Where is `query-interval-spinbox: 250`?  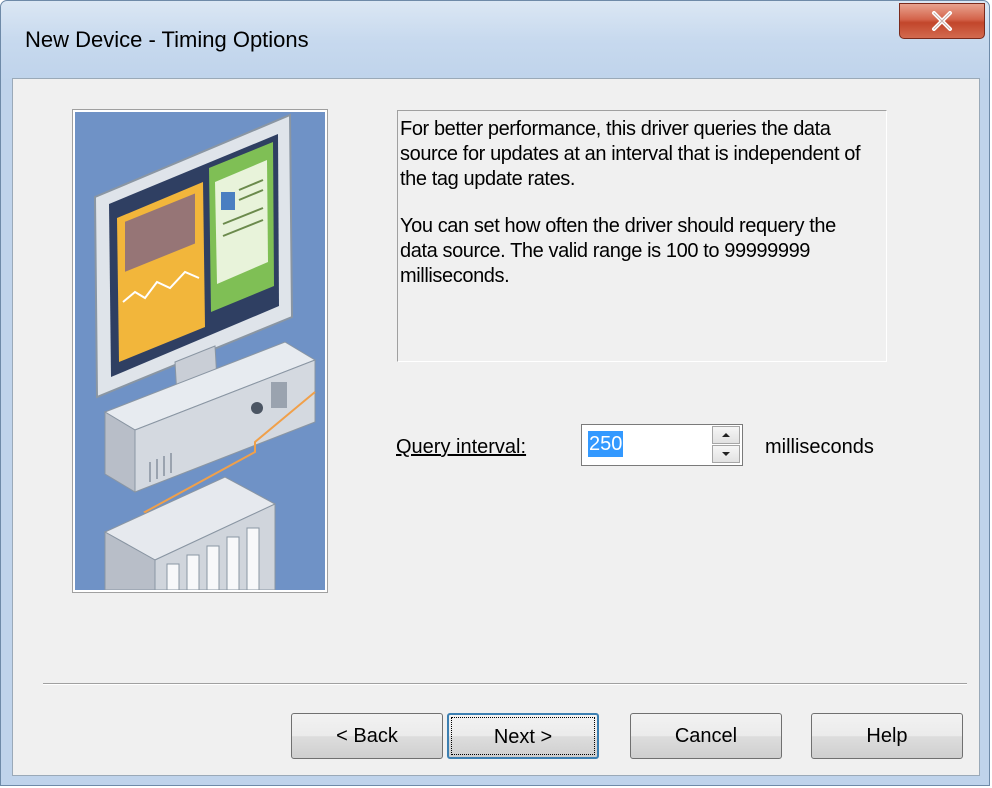
query-interval-spinbox: 250 is located at coordinates (662, 445).